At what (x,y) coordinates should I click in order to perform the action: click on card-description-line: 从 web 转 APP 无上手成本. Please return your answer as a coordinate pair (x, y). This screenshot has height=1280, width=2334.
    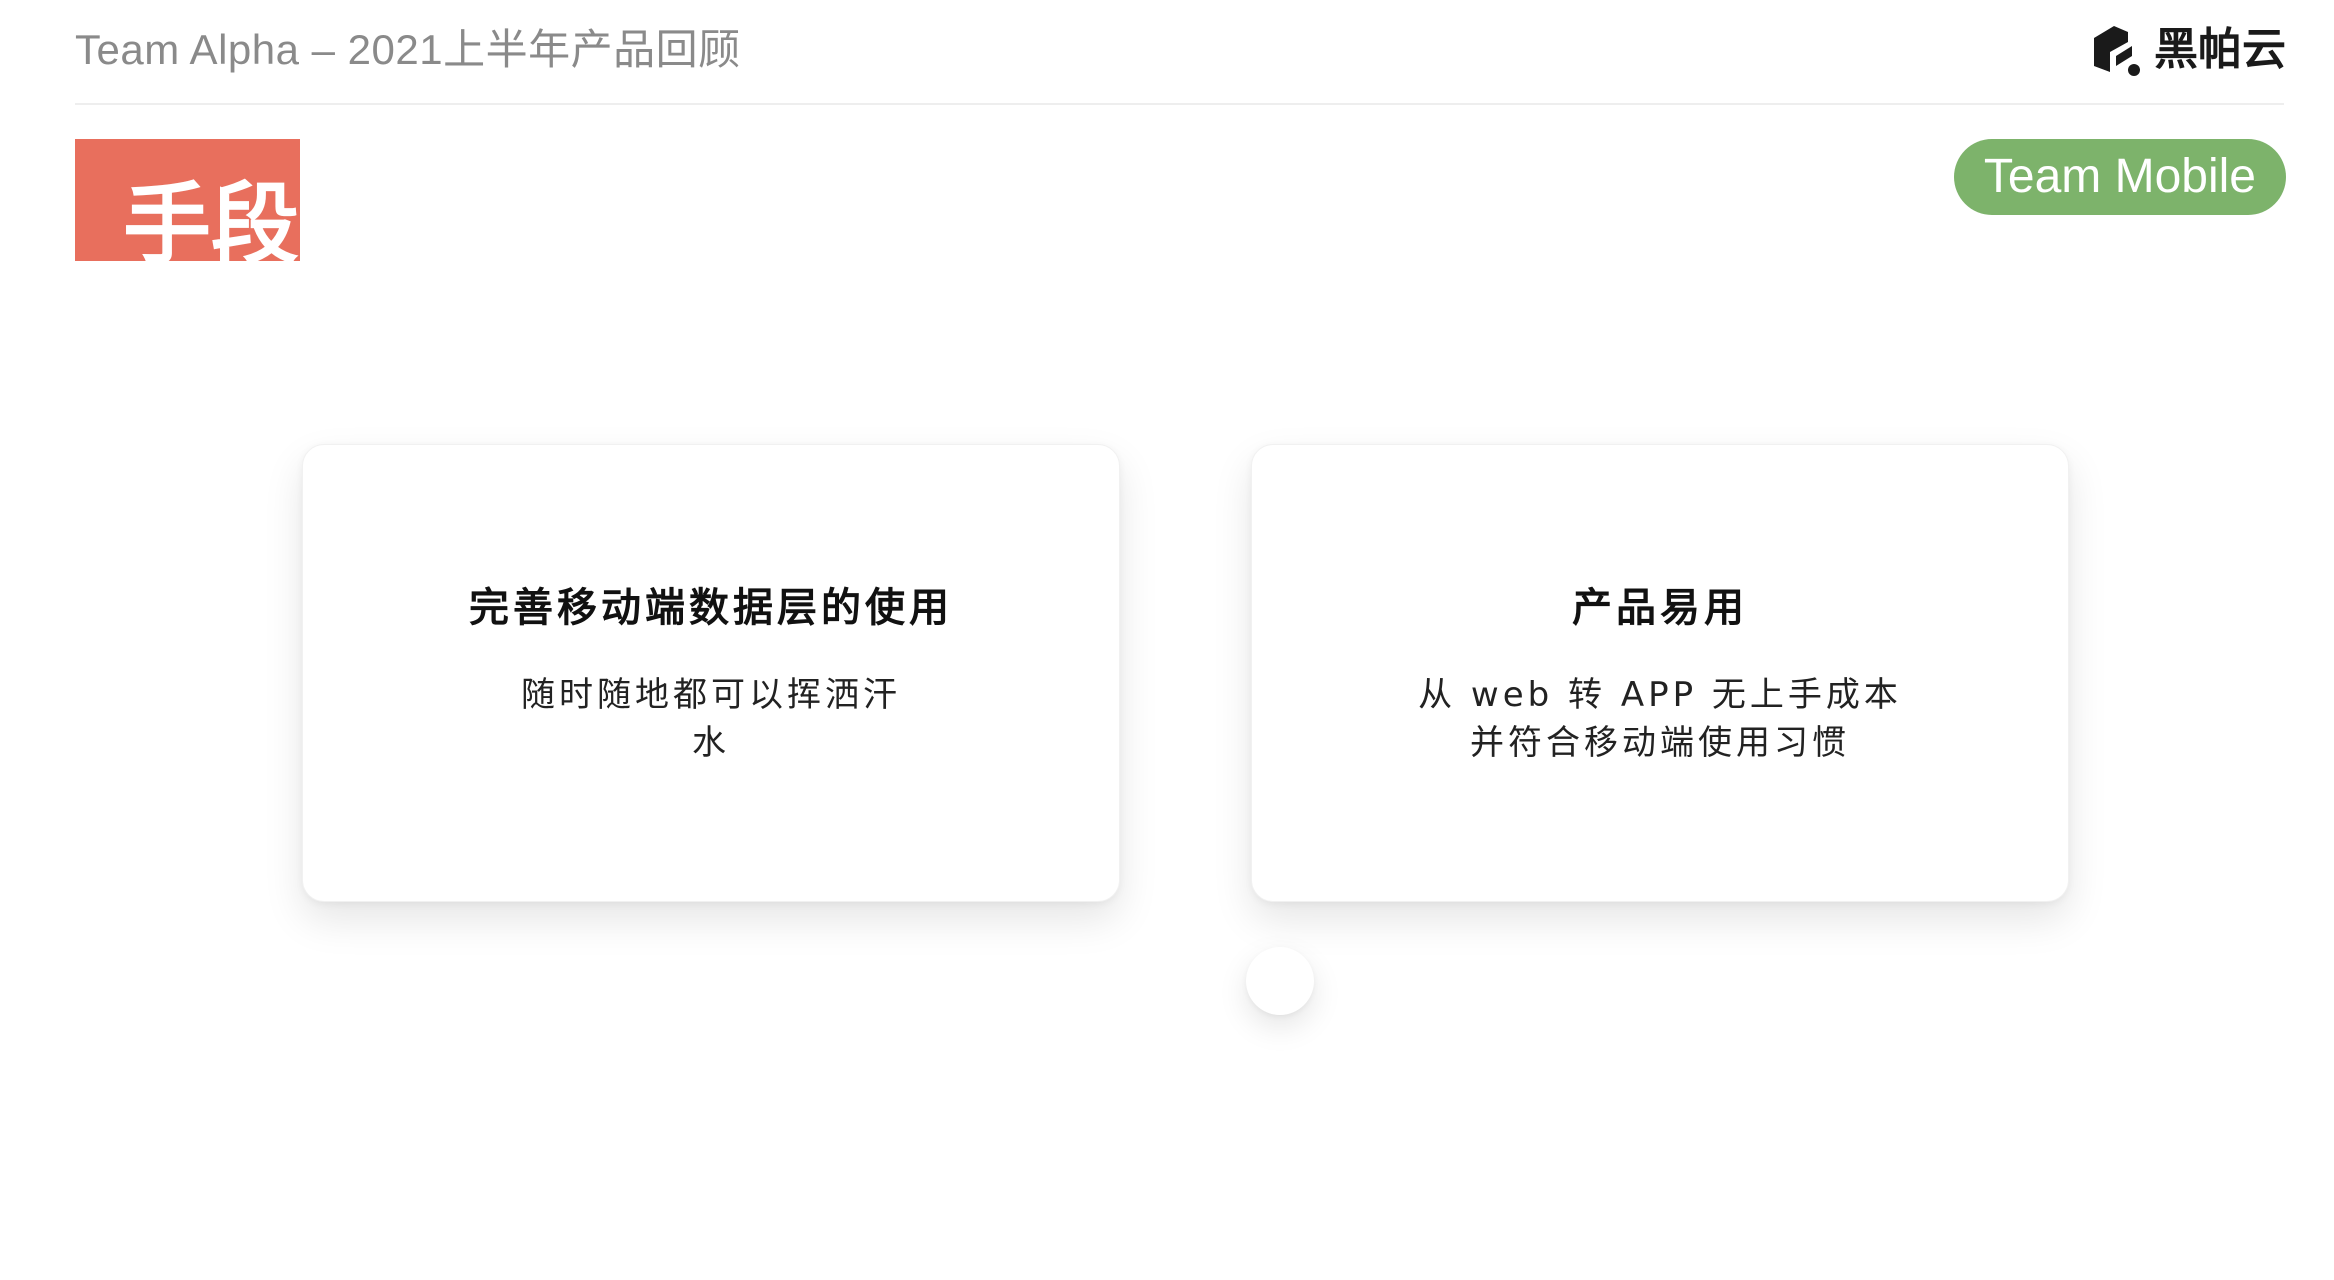
    Looking at the image, I should click on (1660, 695).